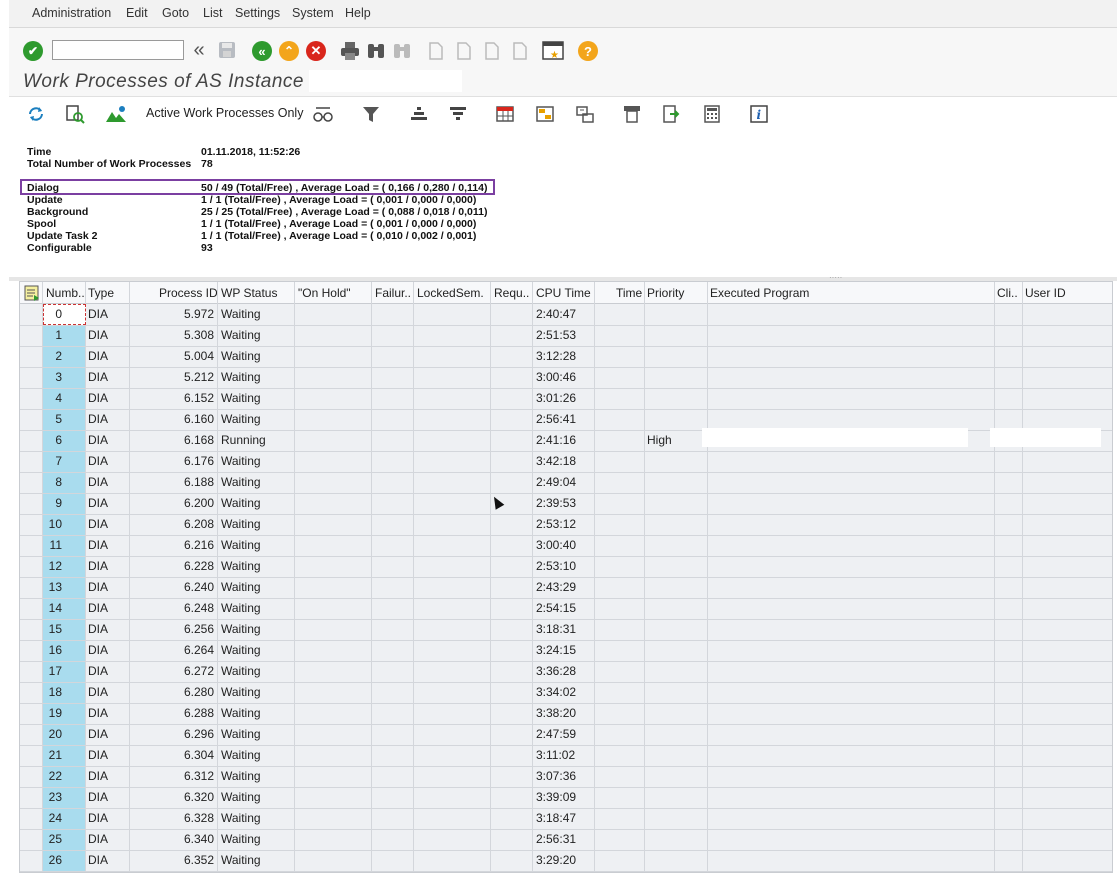 Image resolution: width=1117 pixels, height=873 pixels. I want to click on cell-process-id: 6.312, so click(199, 776).